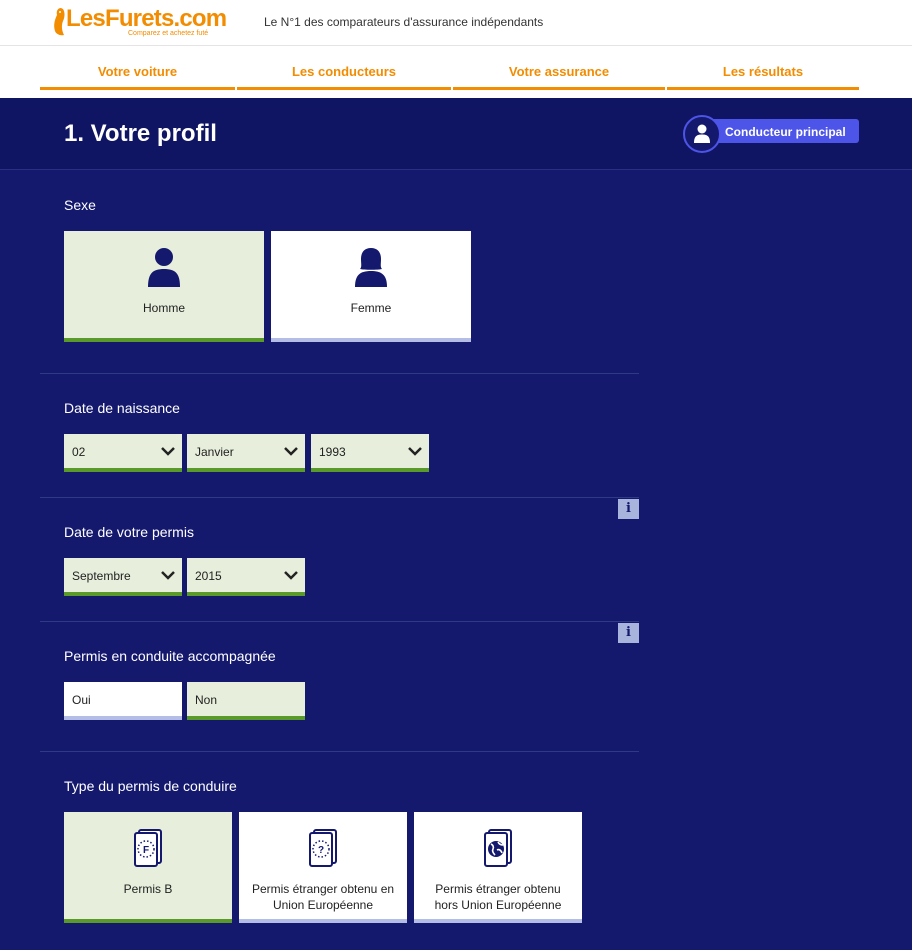  What do you see at coordinates (80, 205) in the screenshot?
I see `sexe-label: Sexe` at bounding box center [80, 205].